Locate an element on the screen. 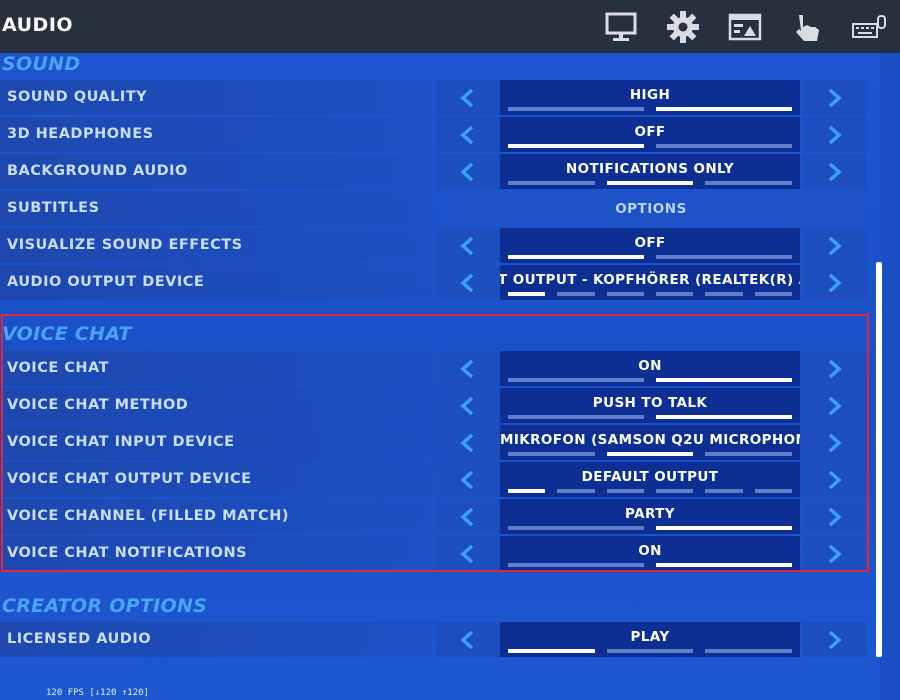 This screenshot has height=700, width=900. setting-row-voice-chat-notifications: VOICE CHAT NOTIFICATIONS ON is located at coordinates (433, 553).